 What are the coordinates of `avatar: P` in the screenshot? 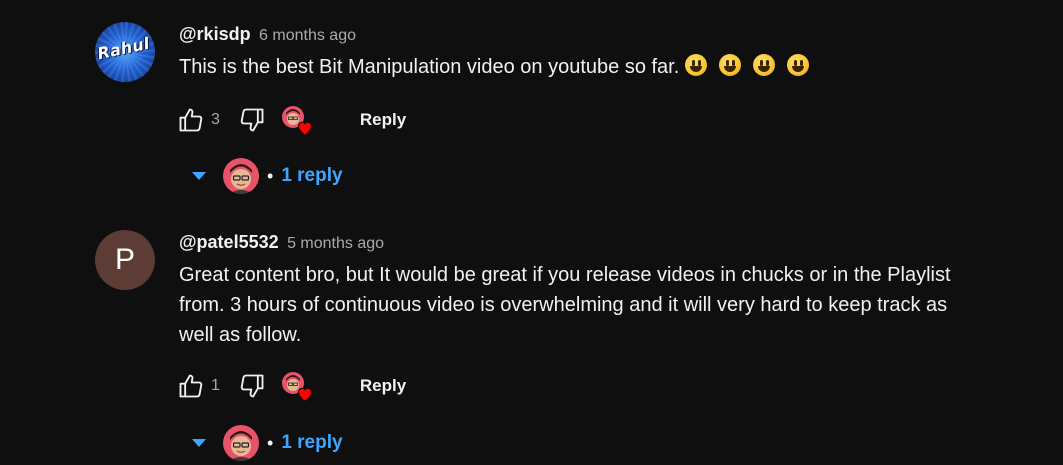 It's located at (125, 260).